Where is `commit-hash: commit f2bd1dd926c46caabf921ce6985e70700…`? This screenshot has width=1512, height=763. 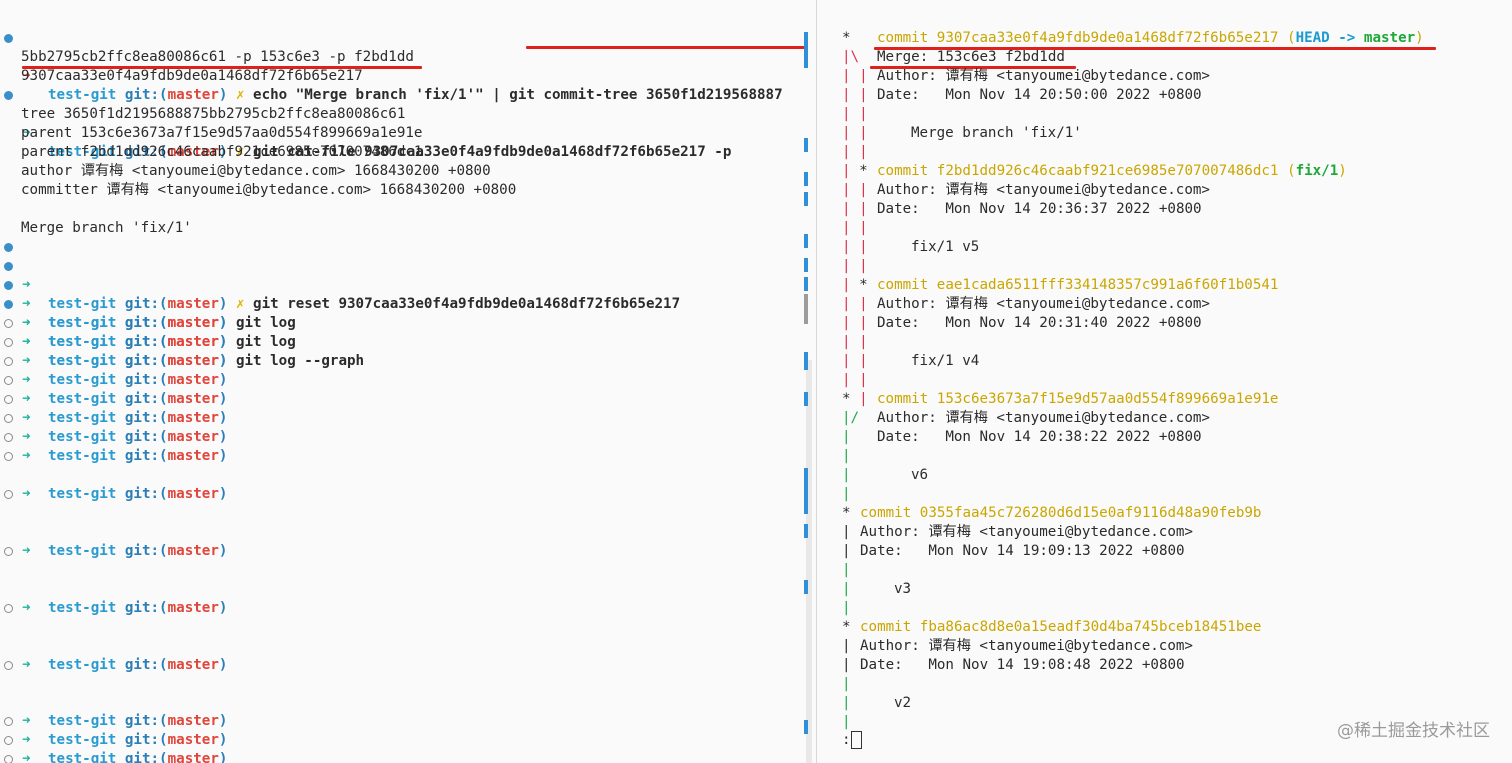 commit-hash: commit f2bd1dd926c46caabf921ce6985e70700… is located at coordinates (1112, 171).